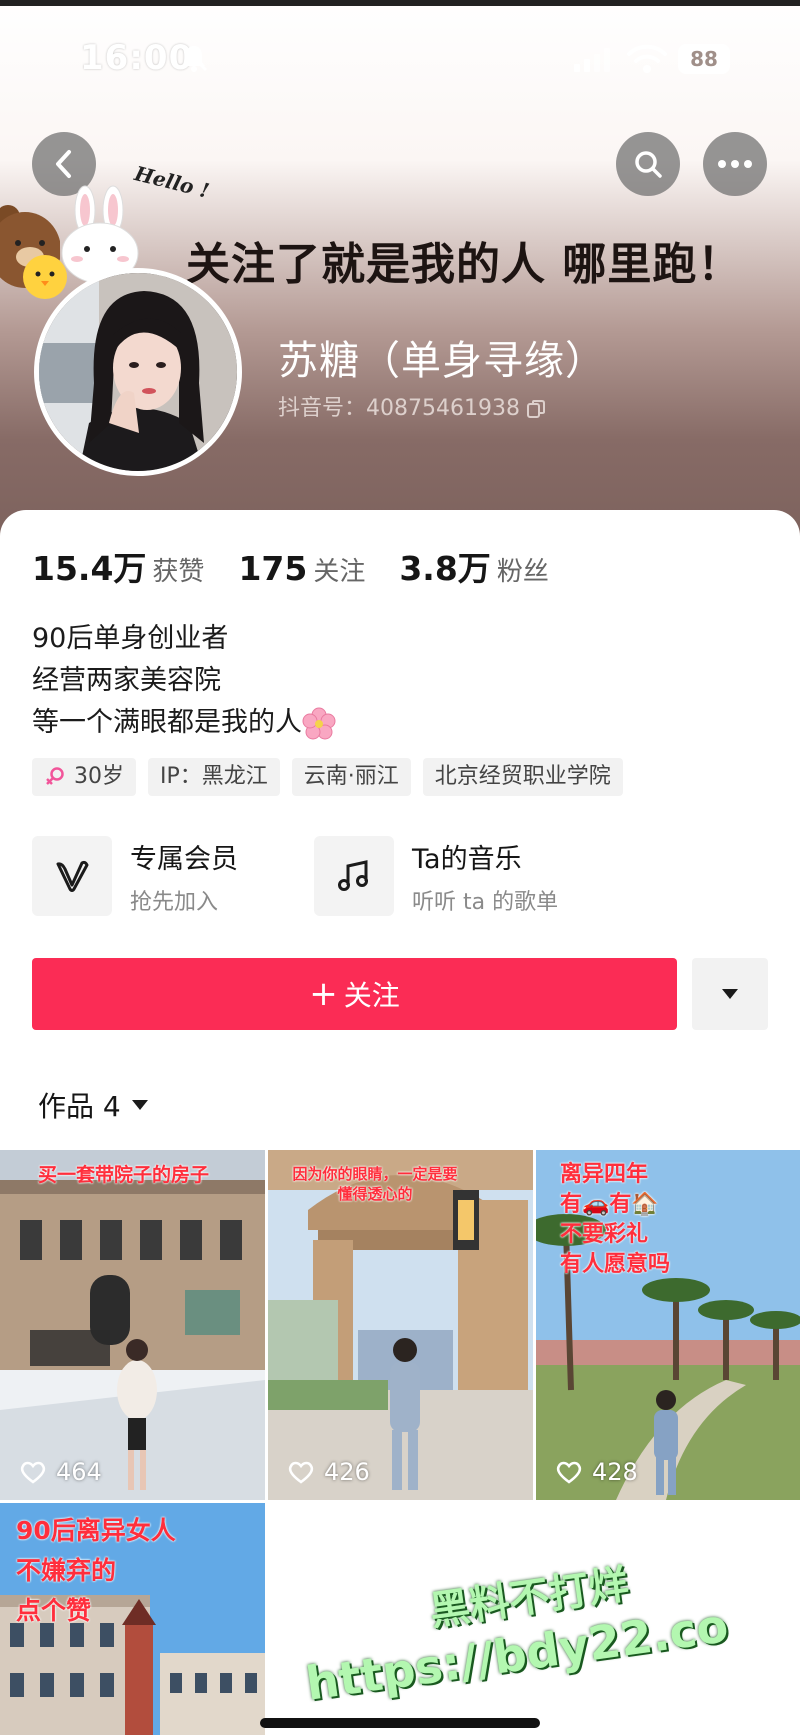  I want to click on avatar, so click(138, 372).